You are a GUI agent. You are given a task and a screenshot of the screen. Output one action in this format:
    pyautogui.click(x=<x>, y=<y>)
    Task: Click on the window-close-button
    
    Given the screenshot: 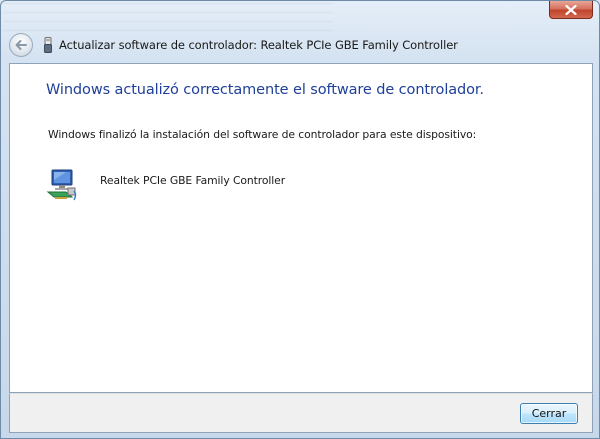 What is the action you would take?
    pyautogui.click(x=571, y=10)
    